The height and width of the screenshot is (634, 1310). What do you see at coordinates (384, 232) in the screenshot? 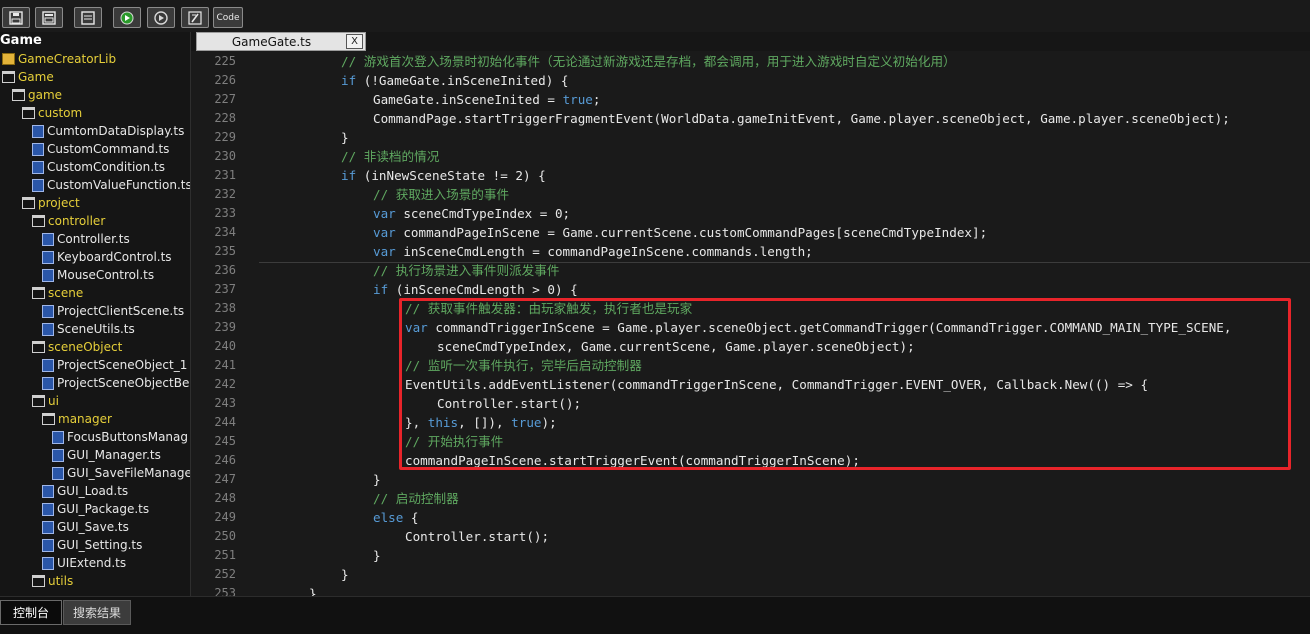
I see `keyword-token: var` at bounding box center [384, 232].